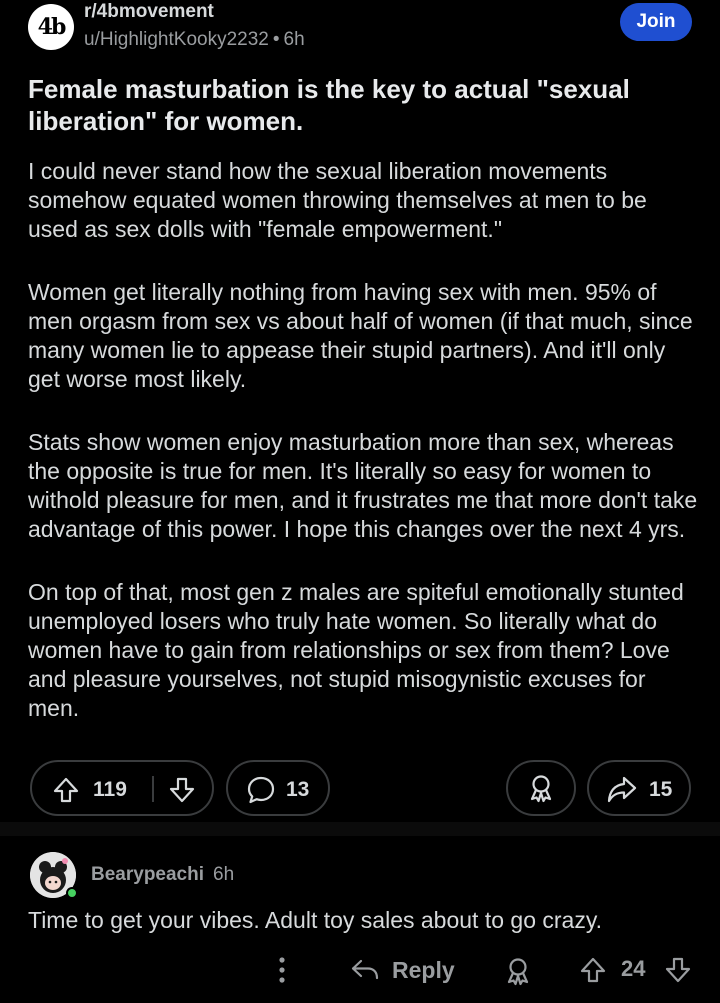  I want to click on subreddit-name: r/4bmovement, so click(149, 12).